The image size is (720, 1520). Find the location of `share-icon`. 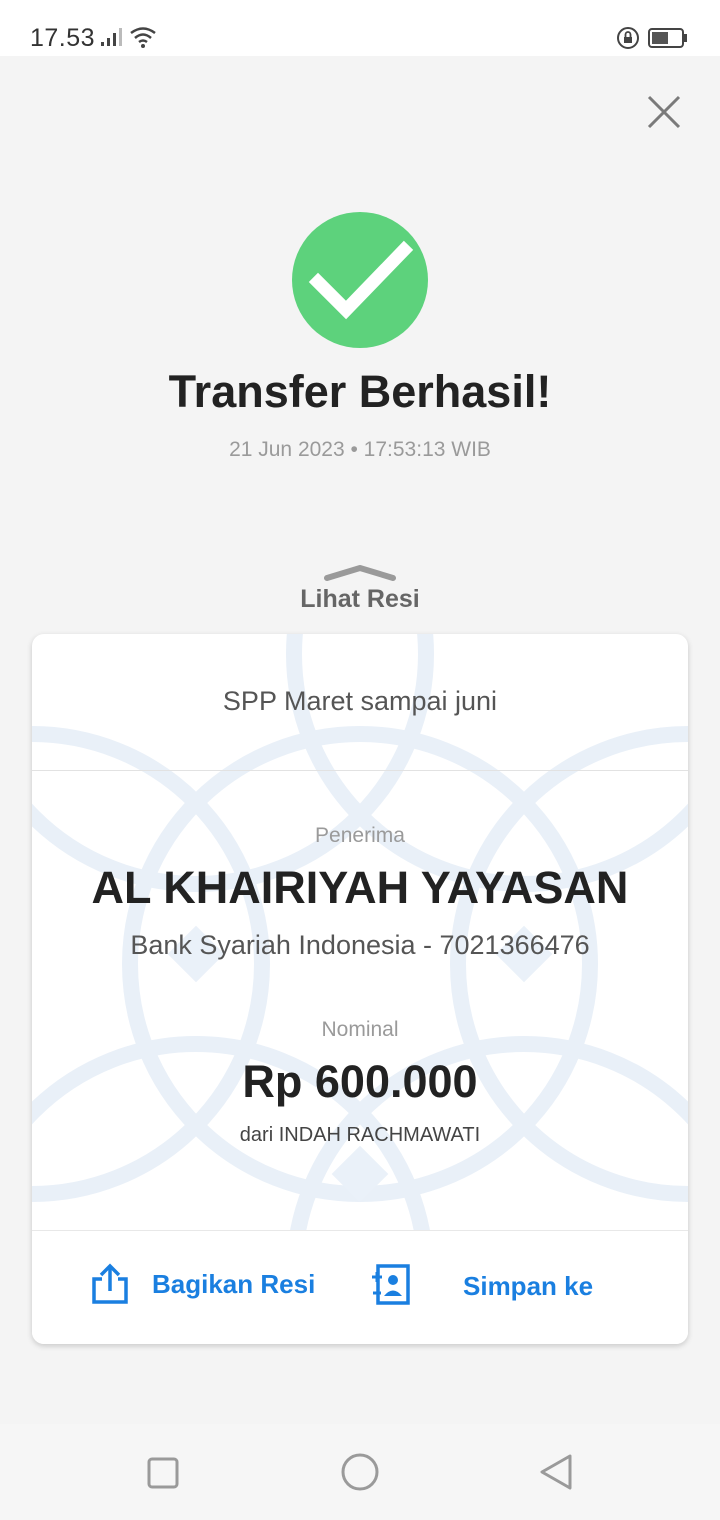

share-icon is located at coordinates (110, 1283).